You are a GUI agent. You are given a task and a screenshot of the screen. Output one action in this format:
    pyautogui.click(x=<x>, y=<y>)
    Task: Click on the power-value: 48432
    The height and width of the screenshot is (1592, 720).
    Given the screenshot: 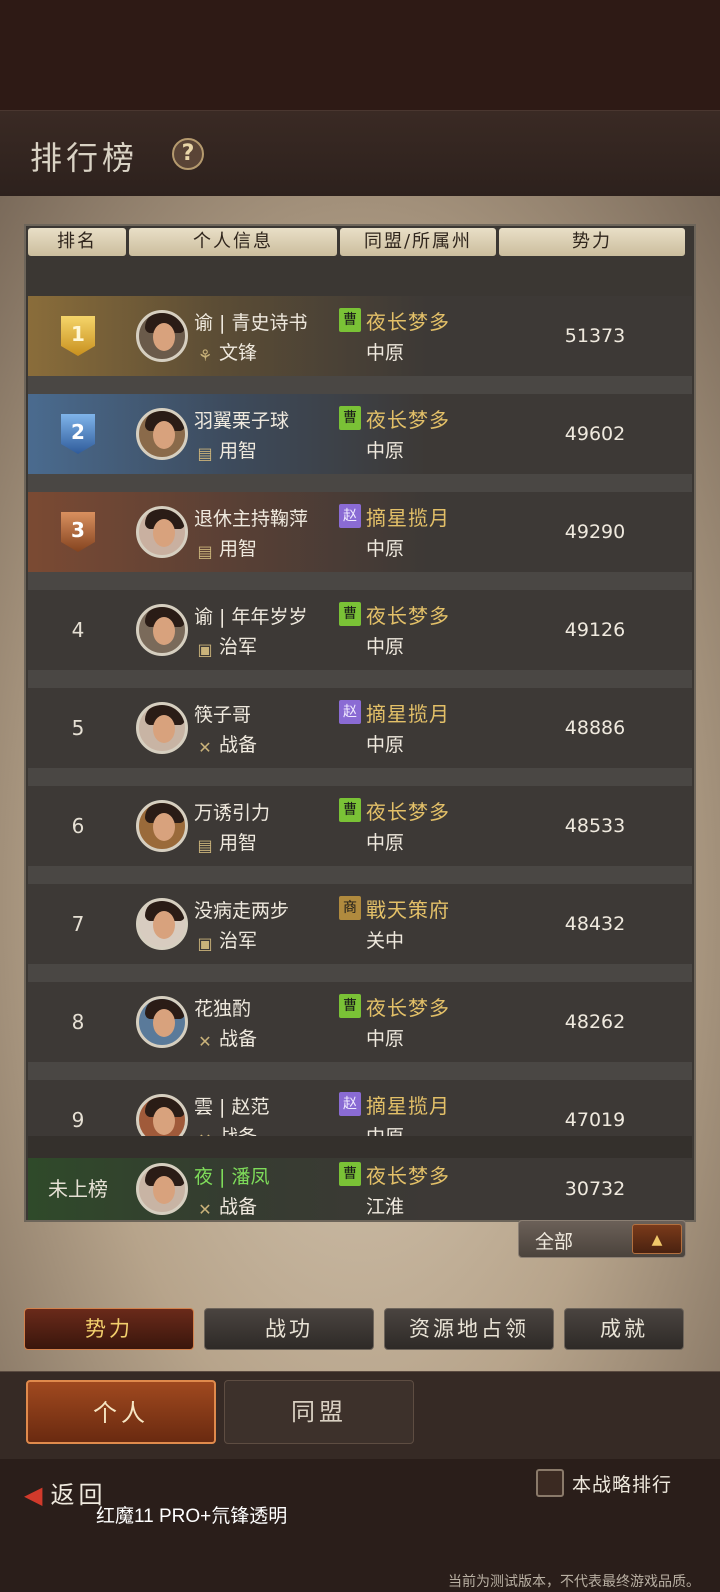 What is the action you would take?
    pyautogui.click(x=595, y=924)
    